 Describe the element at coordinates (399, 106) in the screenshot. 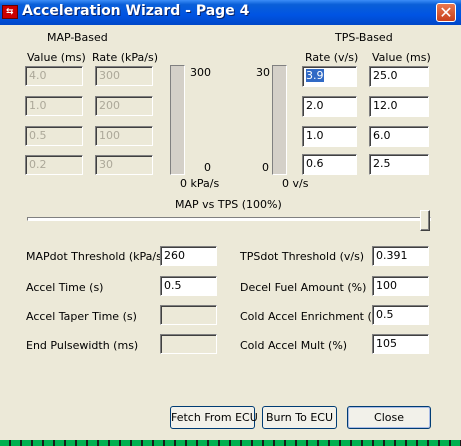

I see `tps-value-field-2: 12.0` at that location.